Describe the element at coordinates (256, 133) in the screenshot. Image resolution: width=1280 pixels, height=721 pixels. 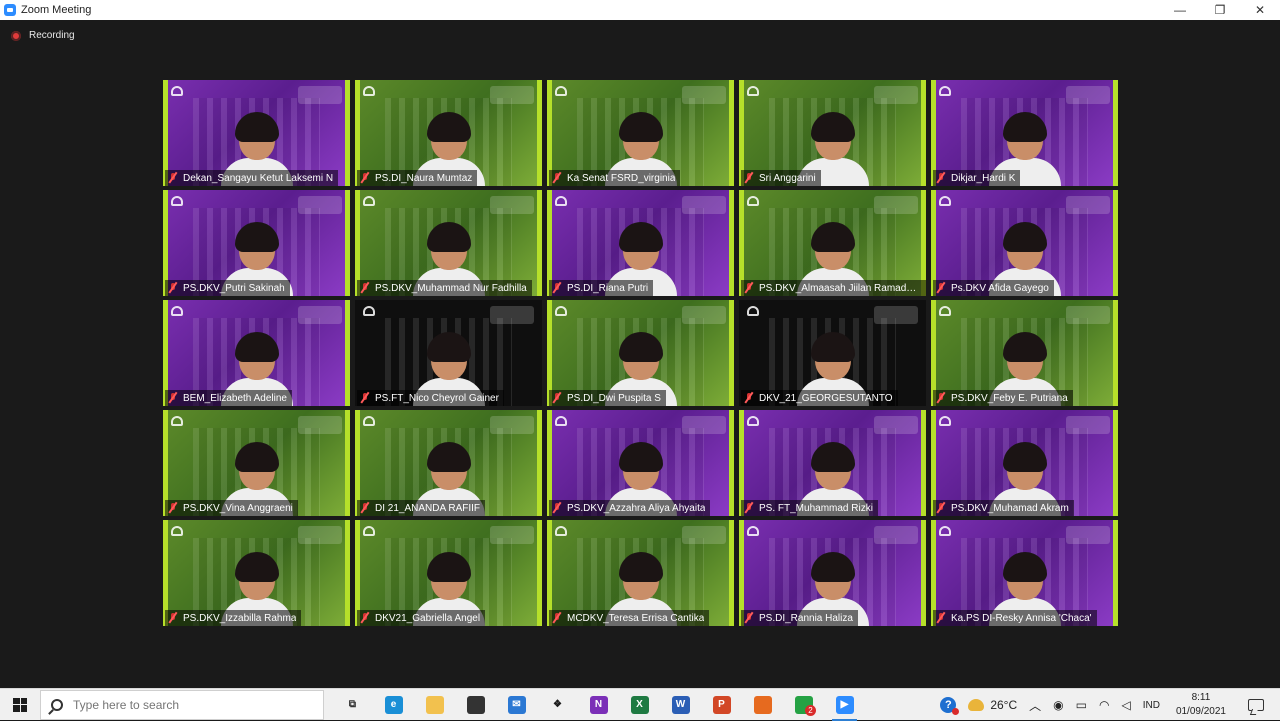
I see `participant-tile: Dekan_Sangayu Ketut Laksemi N` at that location.